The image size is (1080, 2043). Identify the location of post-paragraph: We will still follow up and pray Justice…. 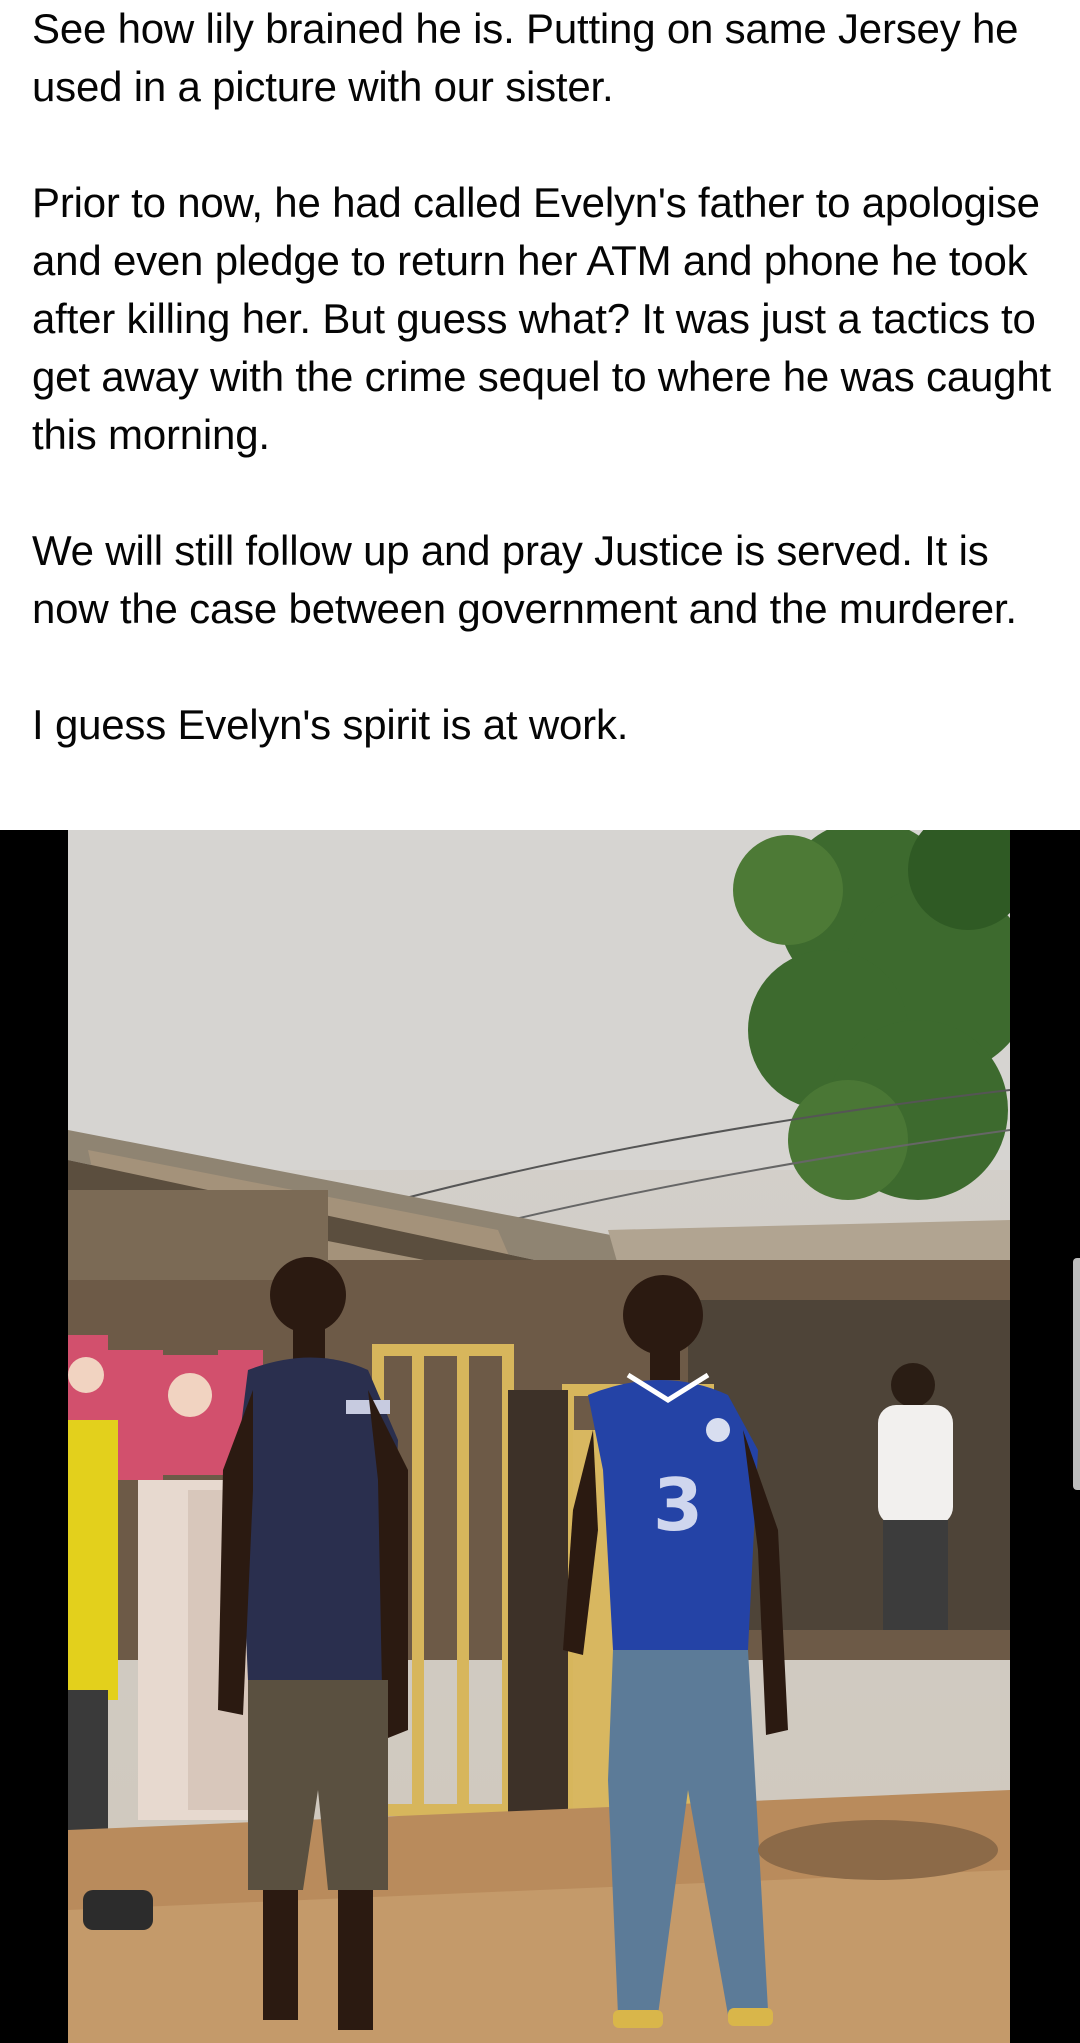
(524, 579).